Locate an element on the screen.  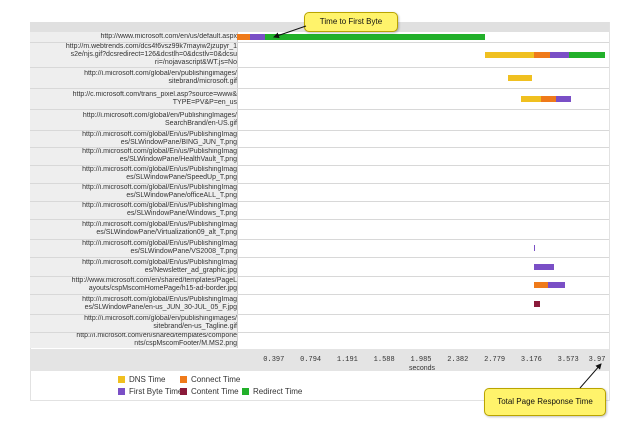
legend-item-content: Content Time is located at coordinates (209, 391).